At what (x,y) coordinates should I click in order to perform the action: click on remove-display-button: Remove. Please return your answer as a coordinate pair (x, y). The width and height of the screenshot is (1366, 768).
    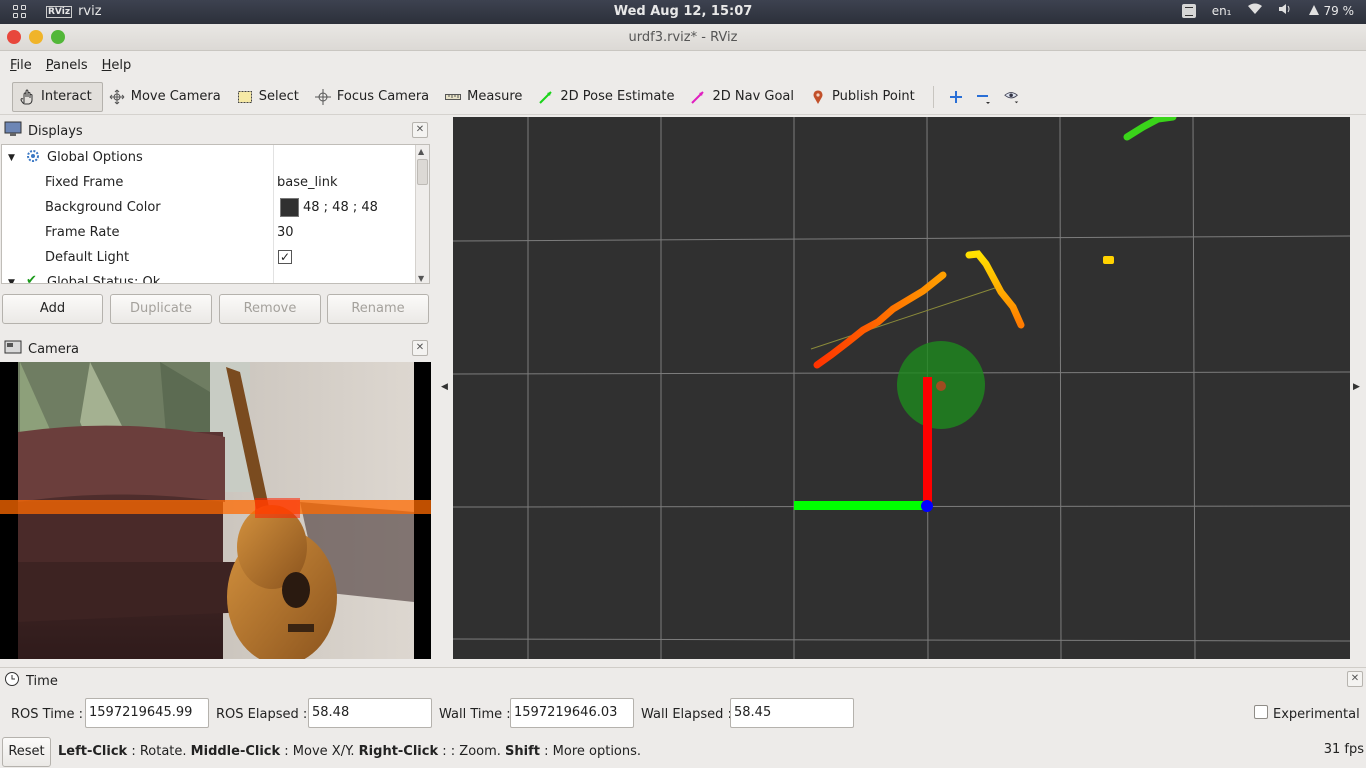
    Looking at the image, I should click on (270, 309).